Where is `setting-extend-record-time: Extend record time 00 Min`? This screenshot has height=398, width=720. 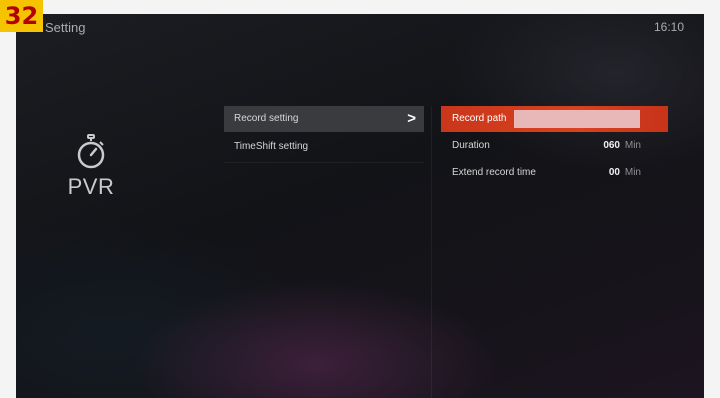
setting-extend-record-time: Extend record time 00 Min is located at coordinates (554, 173).